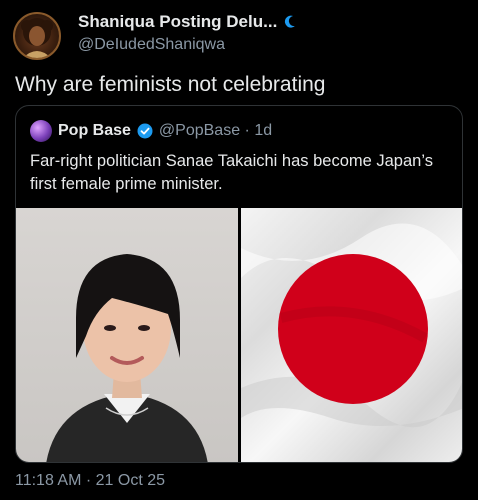  I want to click on avatar-portrait, so click(37, 38).